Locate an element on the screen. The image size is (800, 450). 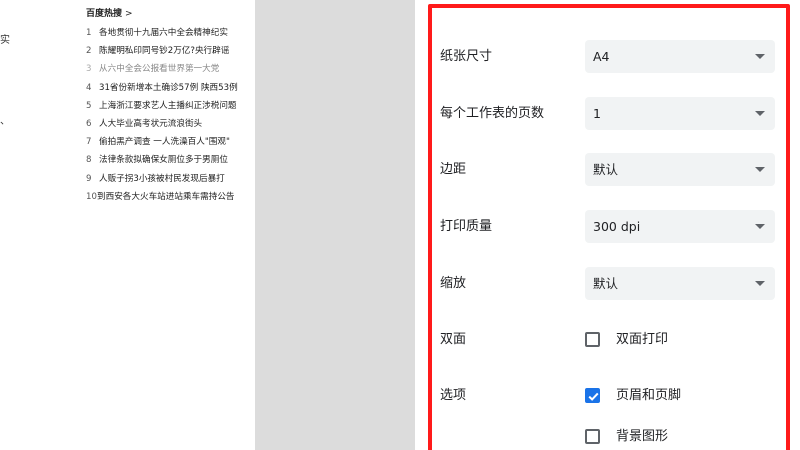
list-item: 2 陈耀明私印同号钞2万亿?央行辟谣 is located at coordinates (158, 51).